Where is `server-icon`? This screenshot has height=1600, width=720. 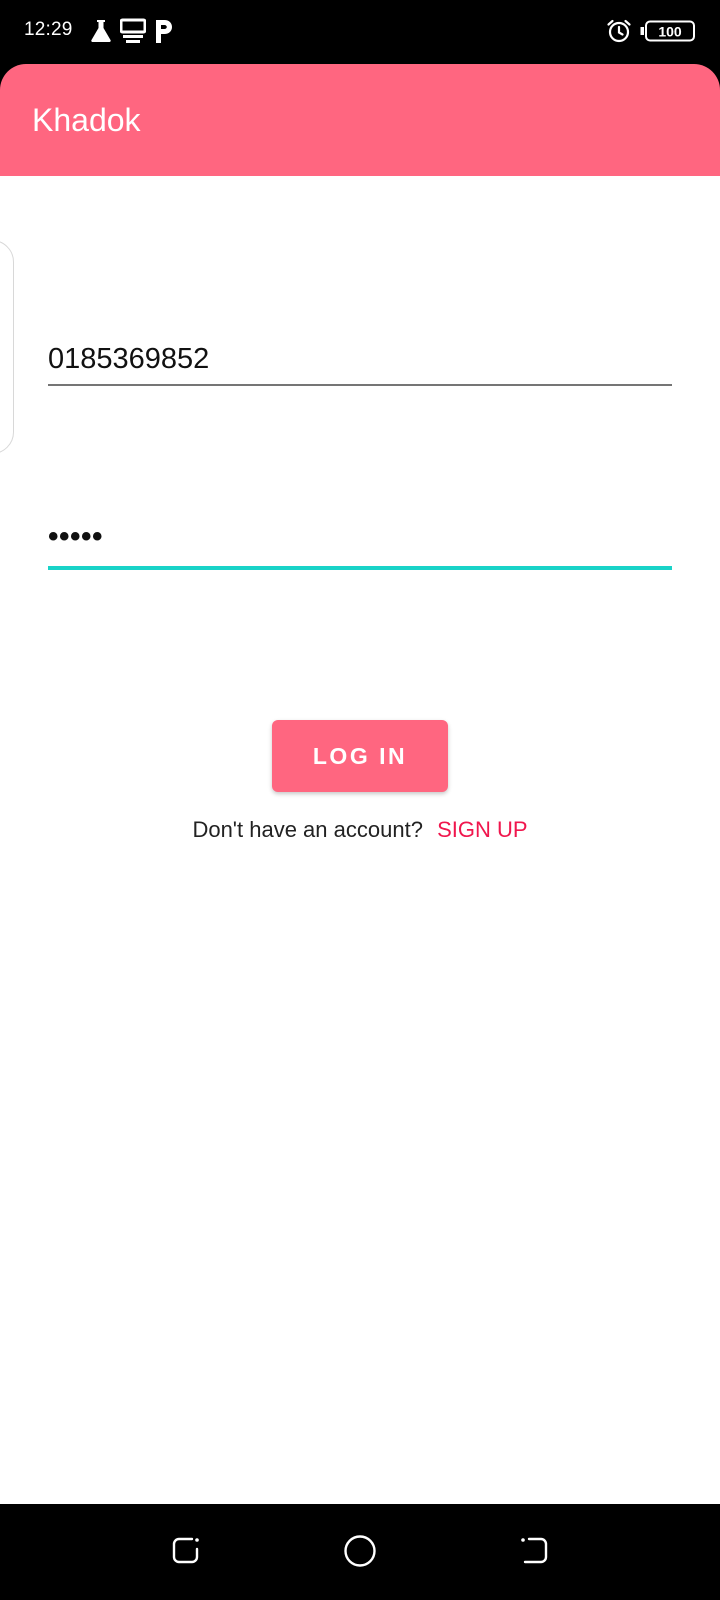
server-icon is located at coordinates (133, 33).